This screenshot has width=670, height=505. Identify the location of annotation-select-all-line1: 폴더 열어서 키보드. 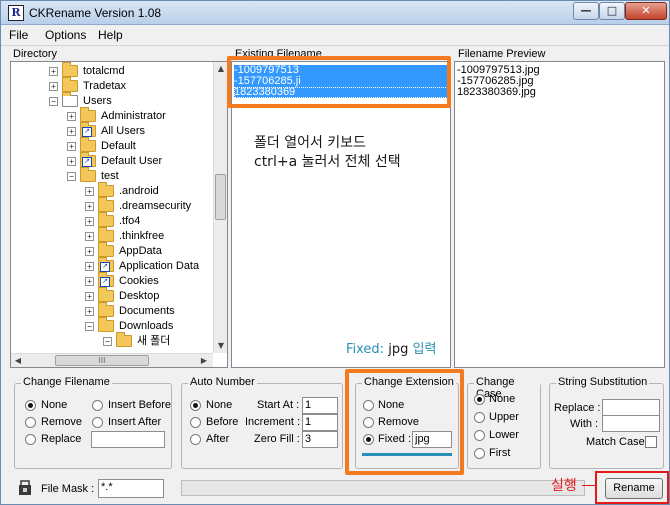
(310, 143).